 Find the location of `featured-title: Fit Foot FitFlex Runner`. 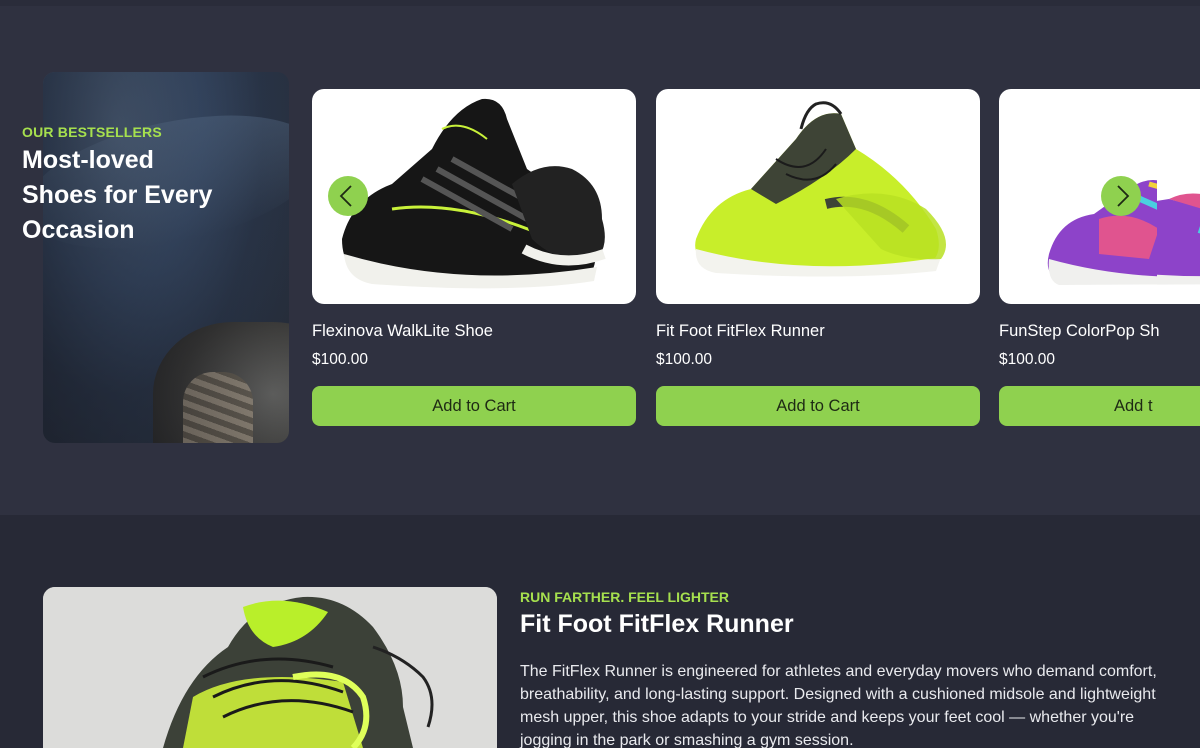

featured-title: Fit Foot FitFlex Runner is located at coordinates (657, 624).